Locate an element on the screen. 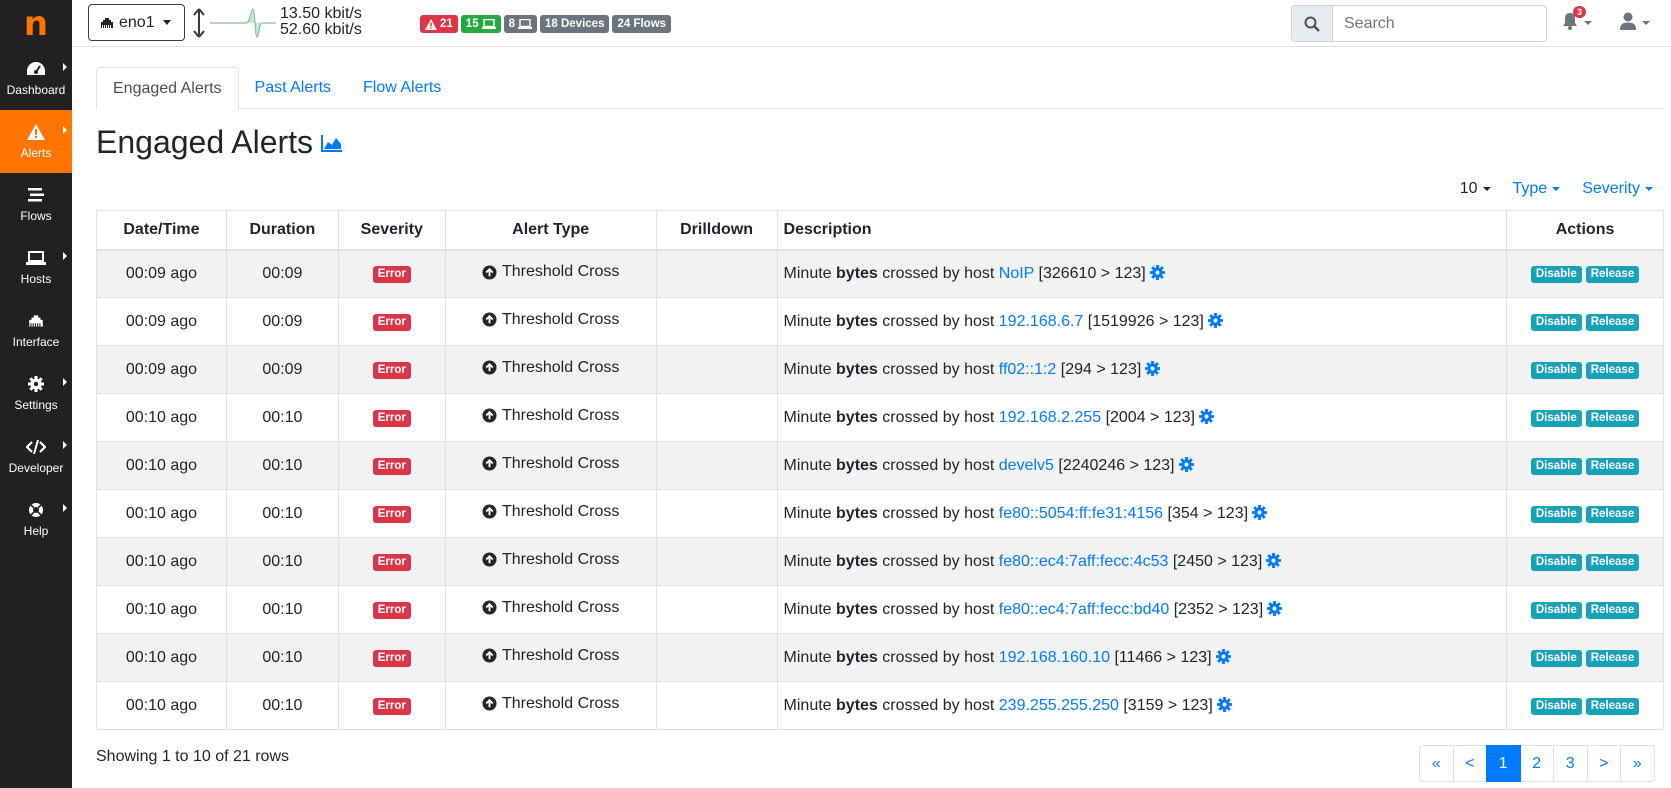 The height and width of the screenshot is (788, 1671). host-link: 192.168.2.255 is located at coordinates (1050, 417).